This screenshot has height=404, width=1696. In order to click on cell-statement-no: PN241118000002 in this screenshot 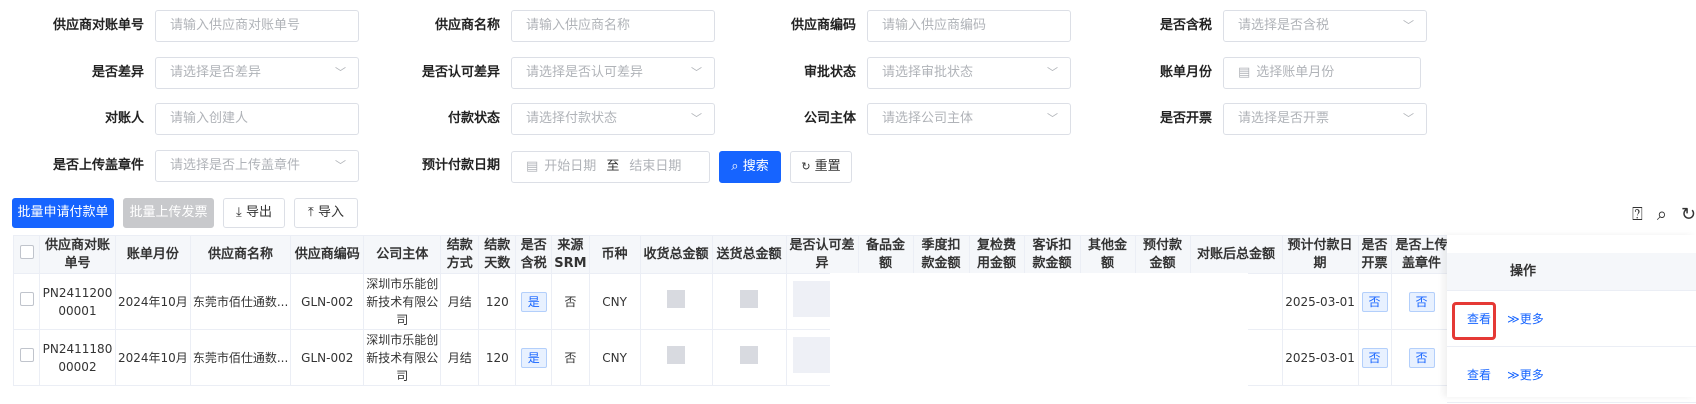, I will do `click(77, 357)`.